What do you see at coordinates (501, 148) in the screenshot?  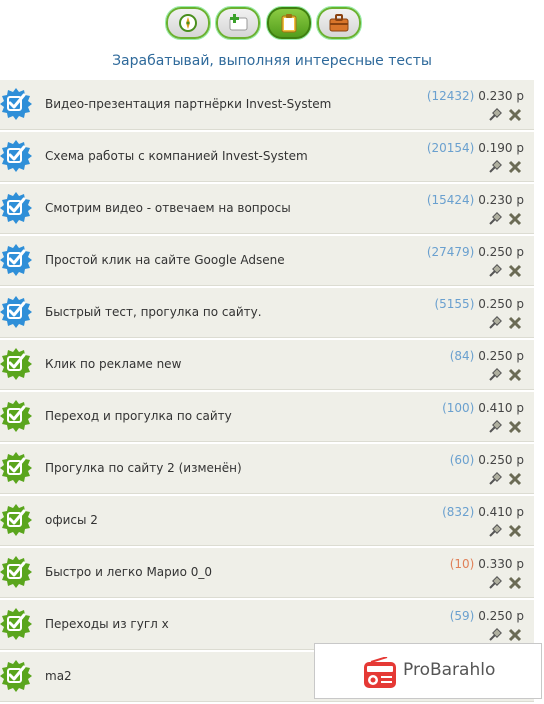 I see `task-price: 0.190 р` at bounding box center [501, 148].